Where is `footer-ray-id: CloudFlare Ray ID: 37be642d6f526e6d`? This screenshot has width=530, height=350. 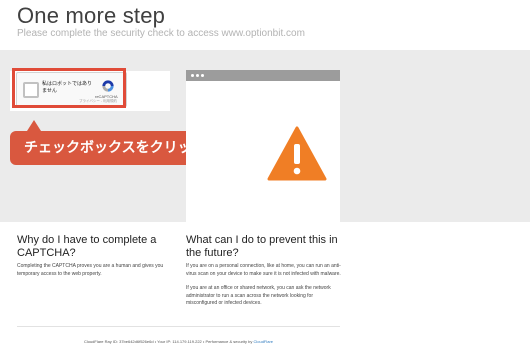 footer-ray-id: CloudFlare Ray ID: 37be642d6f526e6d is located at coordinates (118, 341).